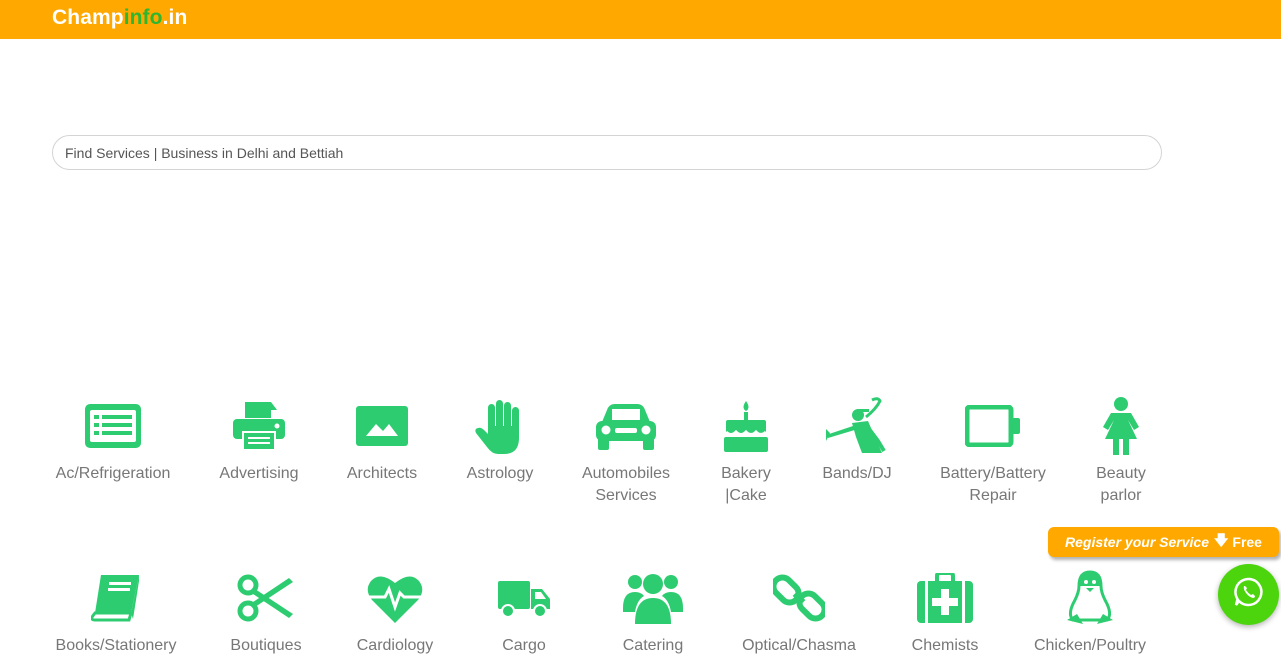  I want to click on female-icon, so click(1121, 426).